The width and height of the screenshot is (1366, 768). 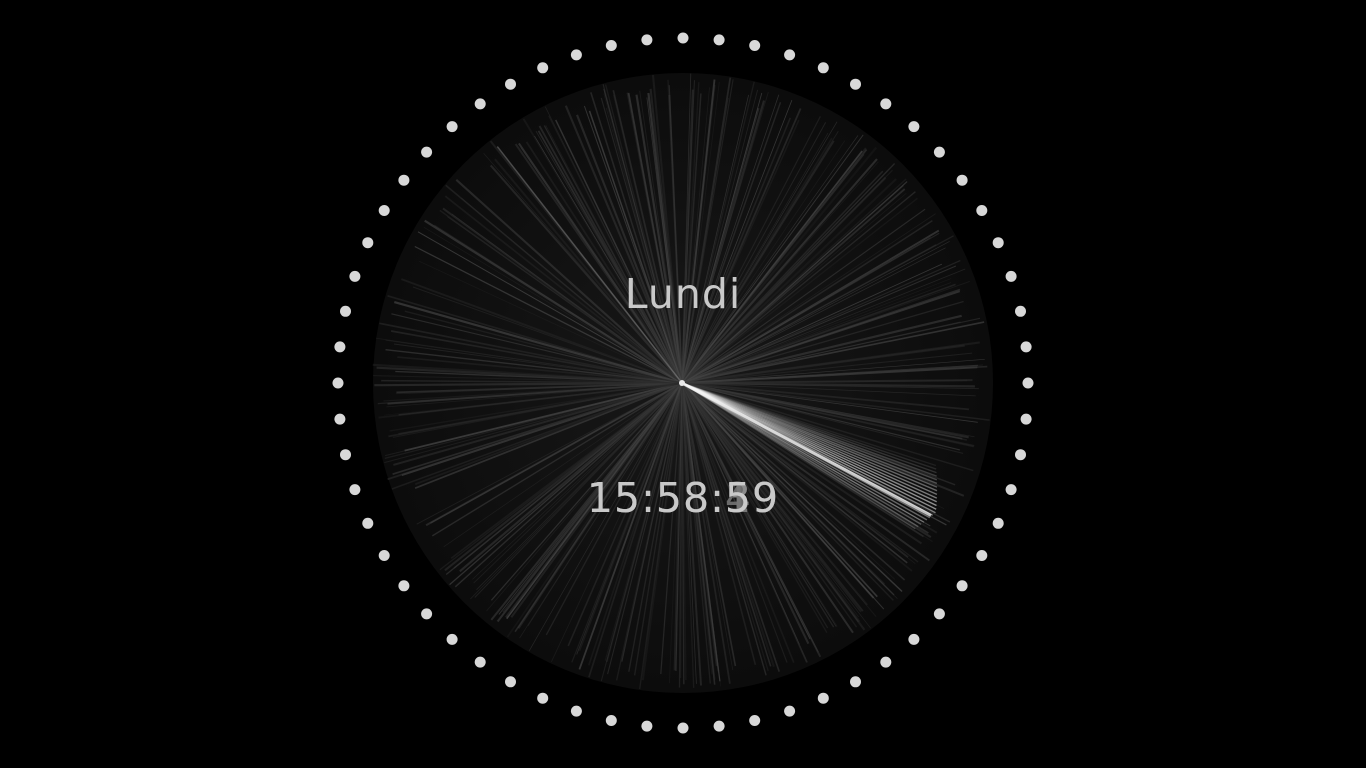 What do you see at coordinates (683, 294) in the screenshot?
I see `day-label: Lundi` at bounding box center [683, 294].